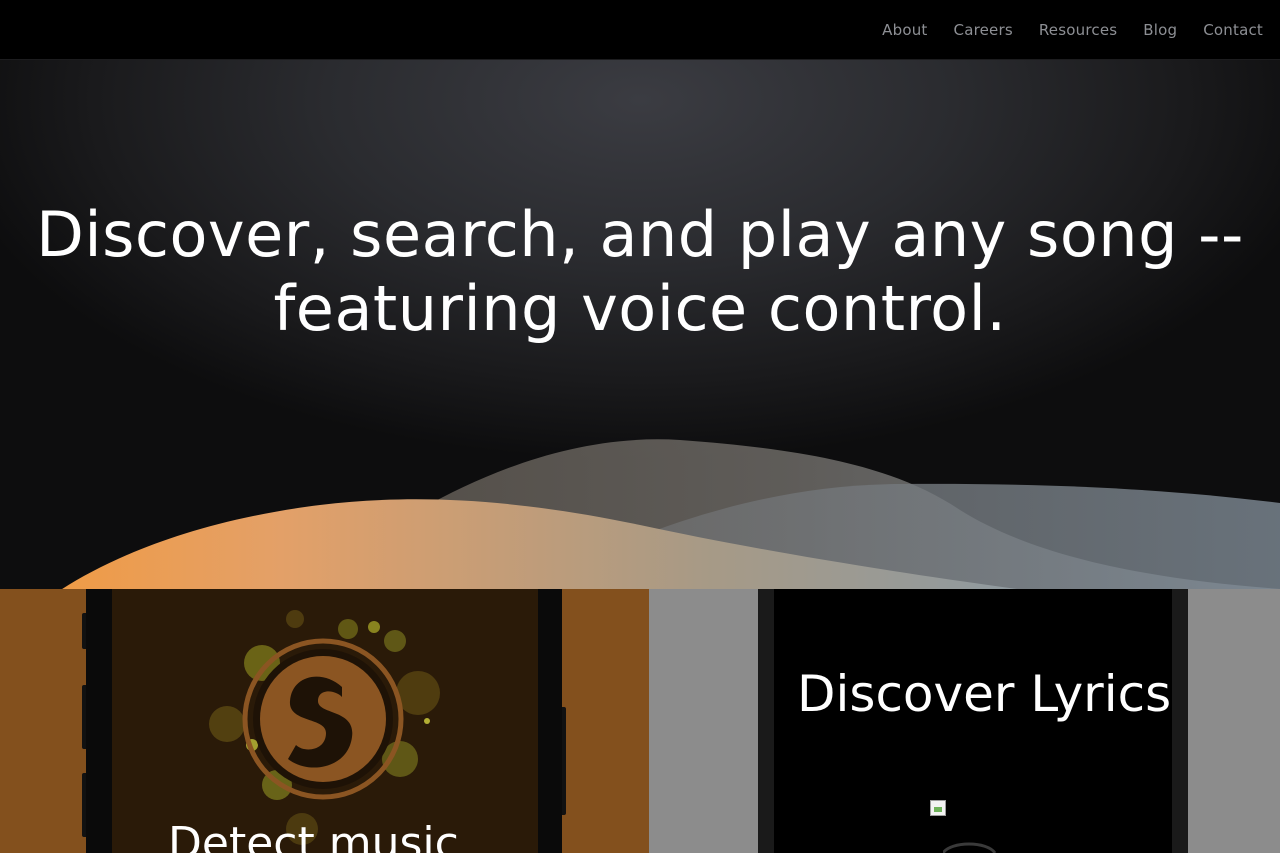 This screenshot has height=853, width=1280. I want to click on nav-link-careers: Careers, so click(983, 30).